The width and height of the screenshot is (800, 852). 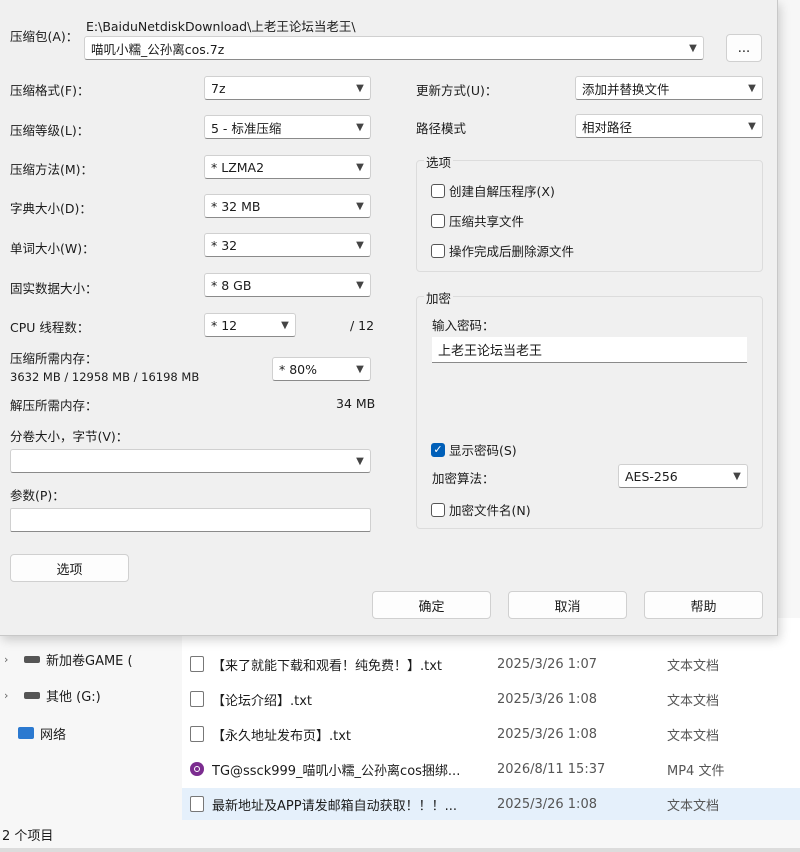 I want to click on cancel-button: 取消, so click(x=567, y=605).